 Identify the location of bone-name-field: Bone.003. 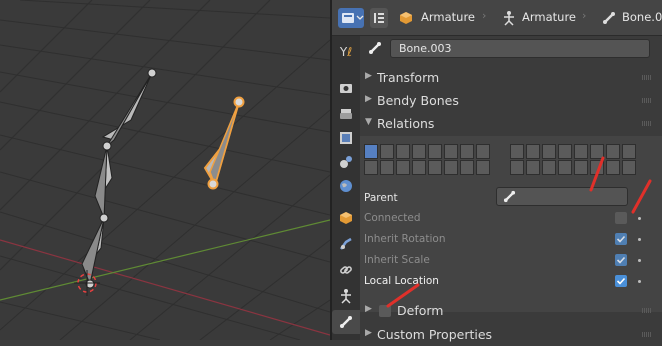
(520, 48).